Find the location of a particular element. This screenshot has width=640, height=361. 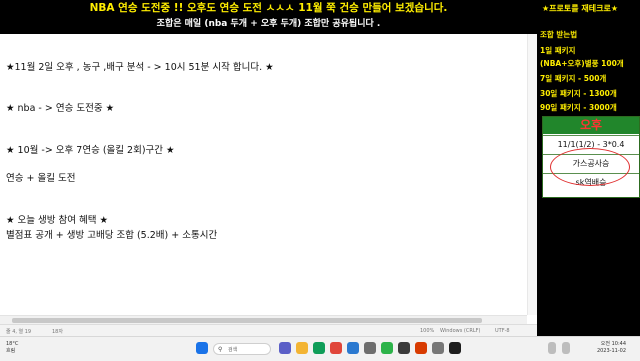

char-count: 18자 is located at coordinates (57, 332).